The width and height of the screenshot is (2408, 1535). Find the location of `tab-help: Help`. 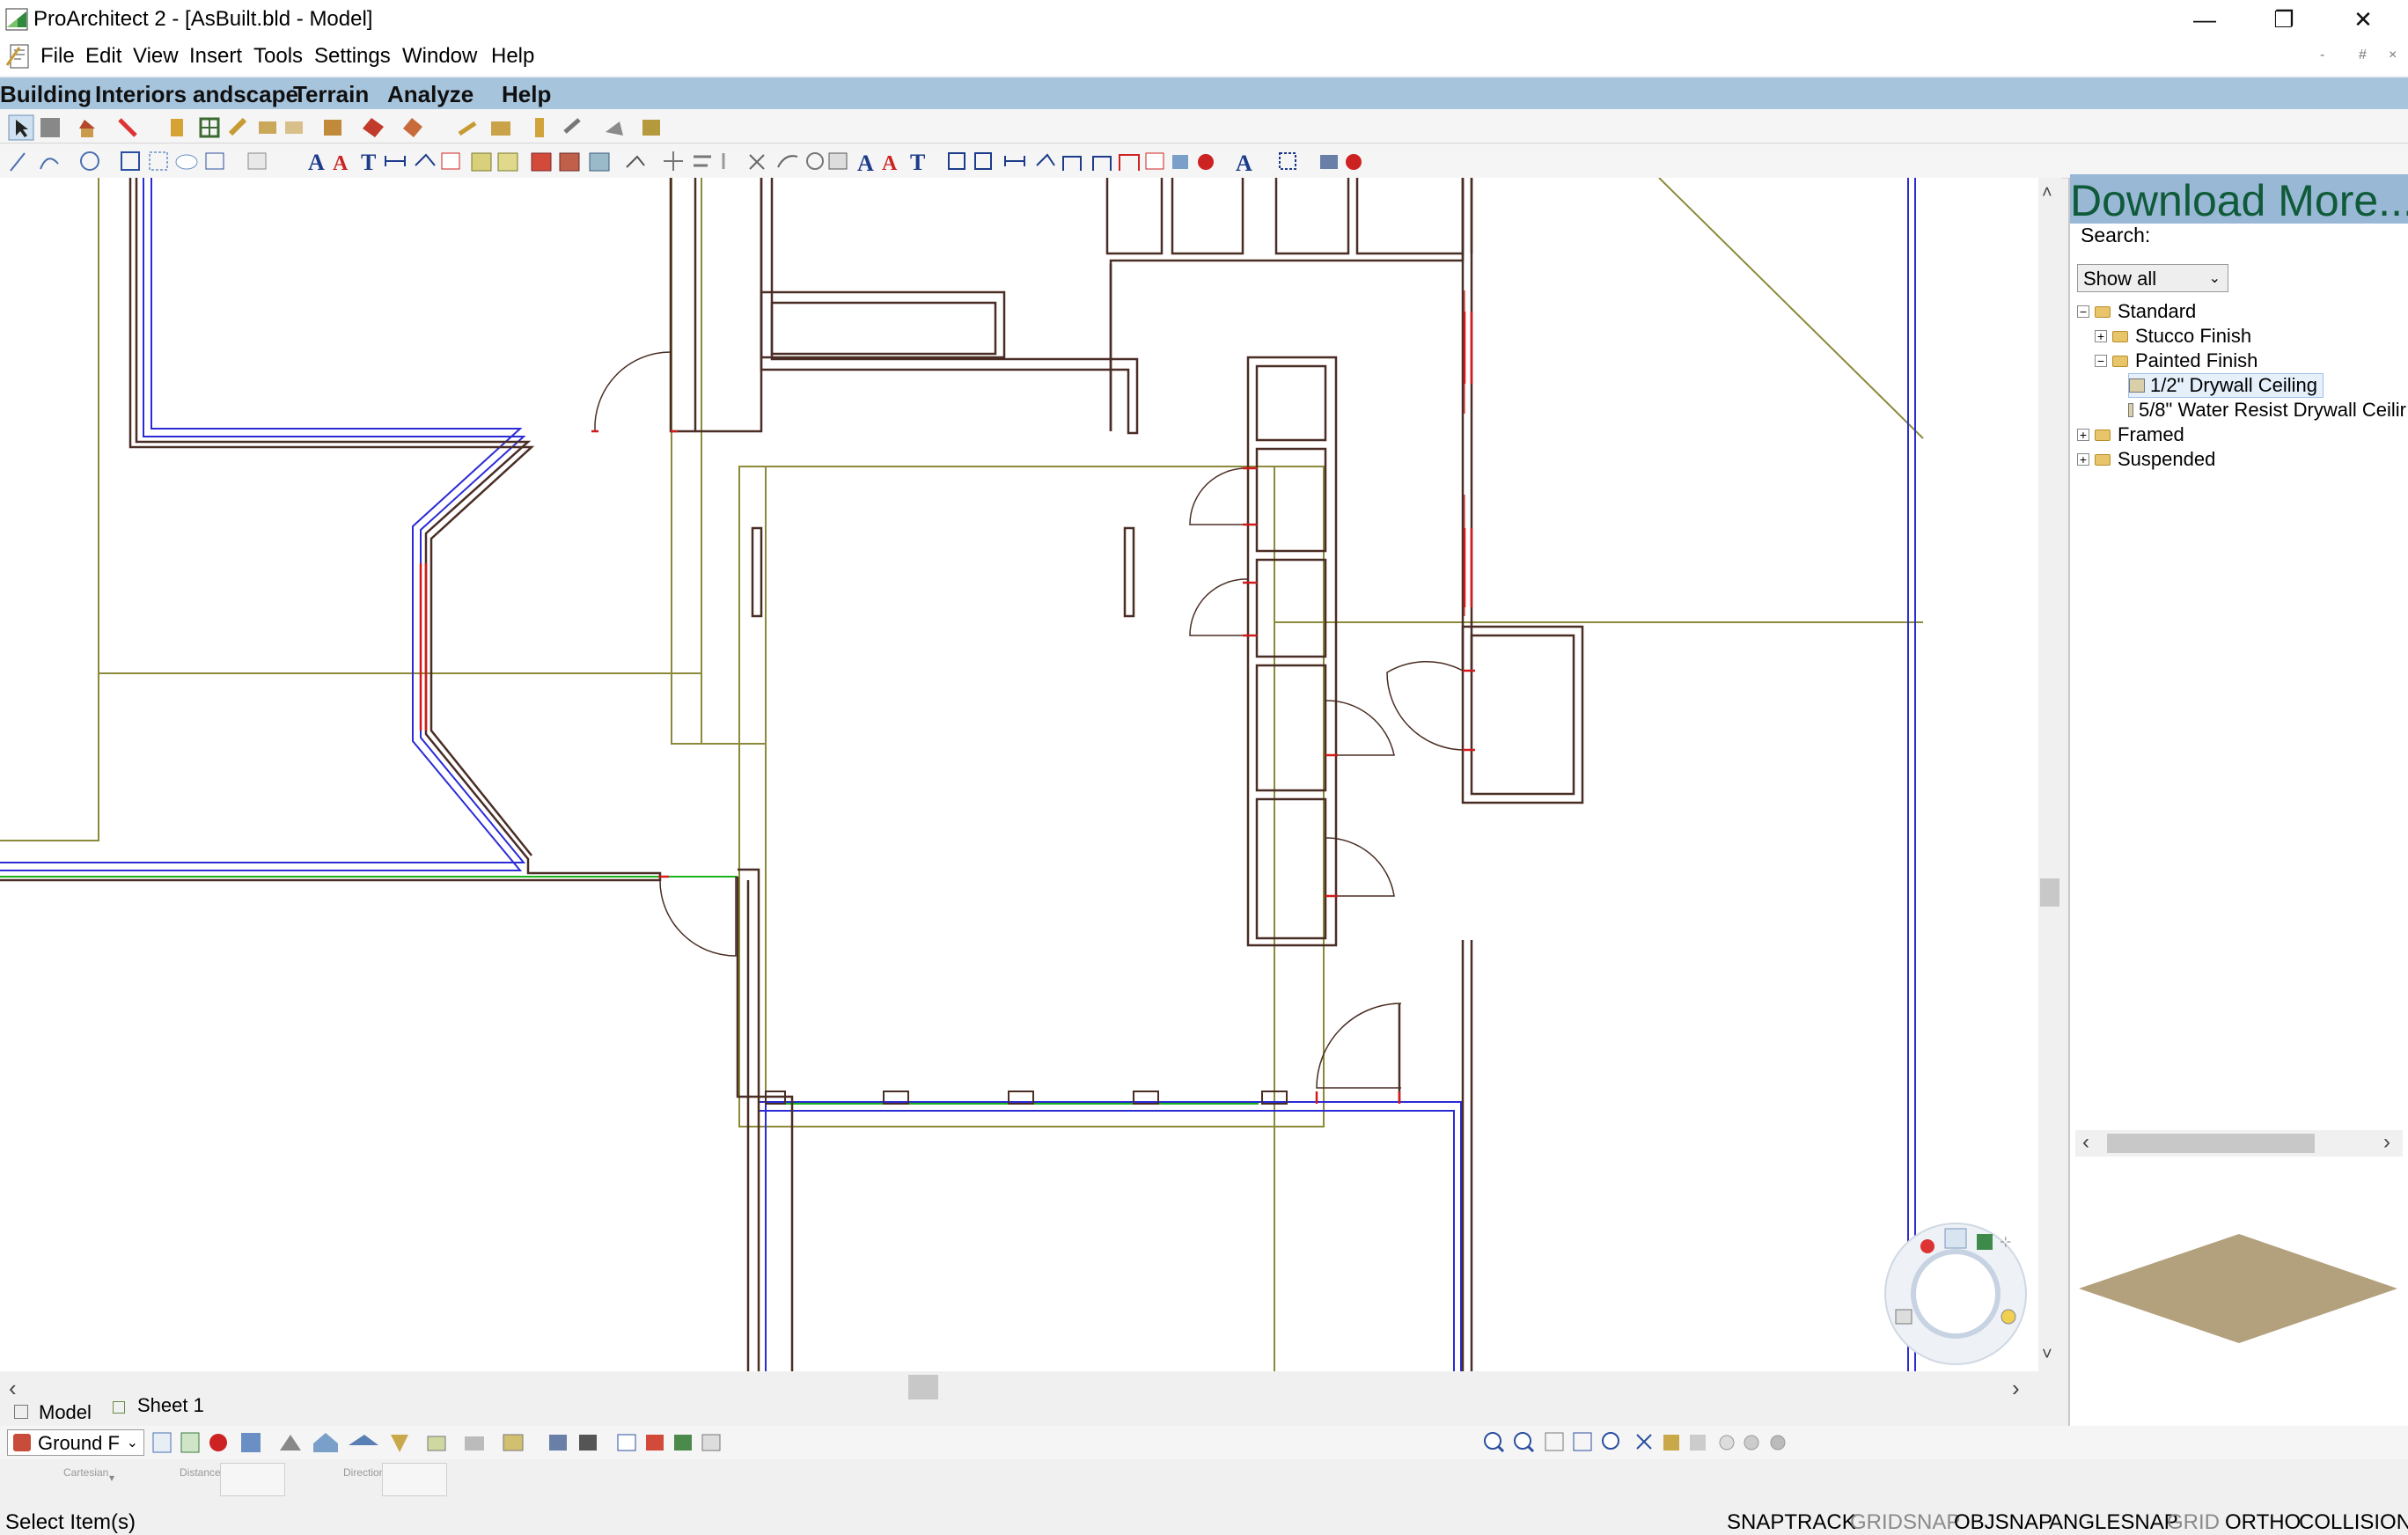

tab-help: Help is located at coordinates (526, 93).